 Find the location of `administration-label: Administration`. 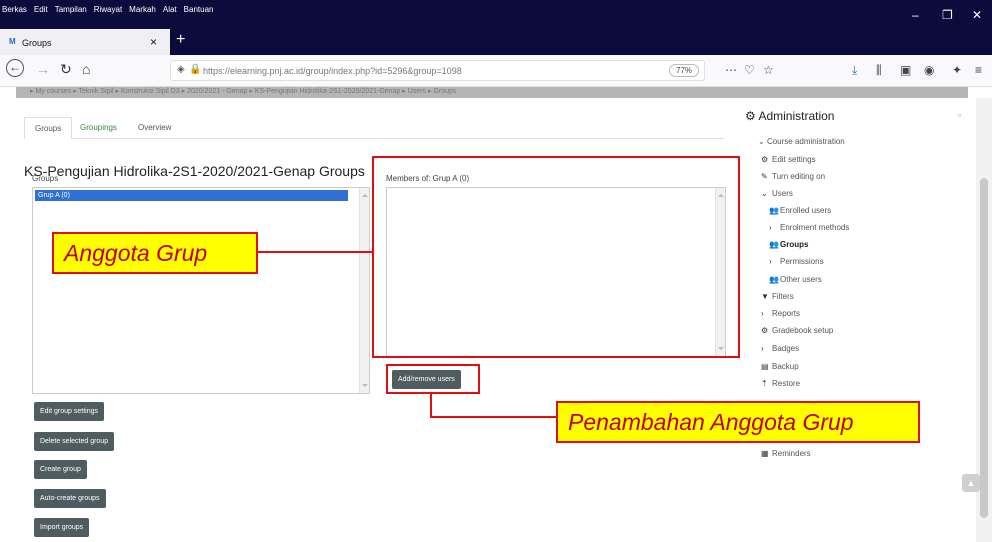

administration-label: Administration is located at coordinates (796, 116).